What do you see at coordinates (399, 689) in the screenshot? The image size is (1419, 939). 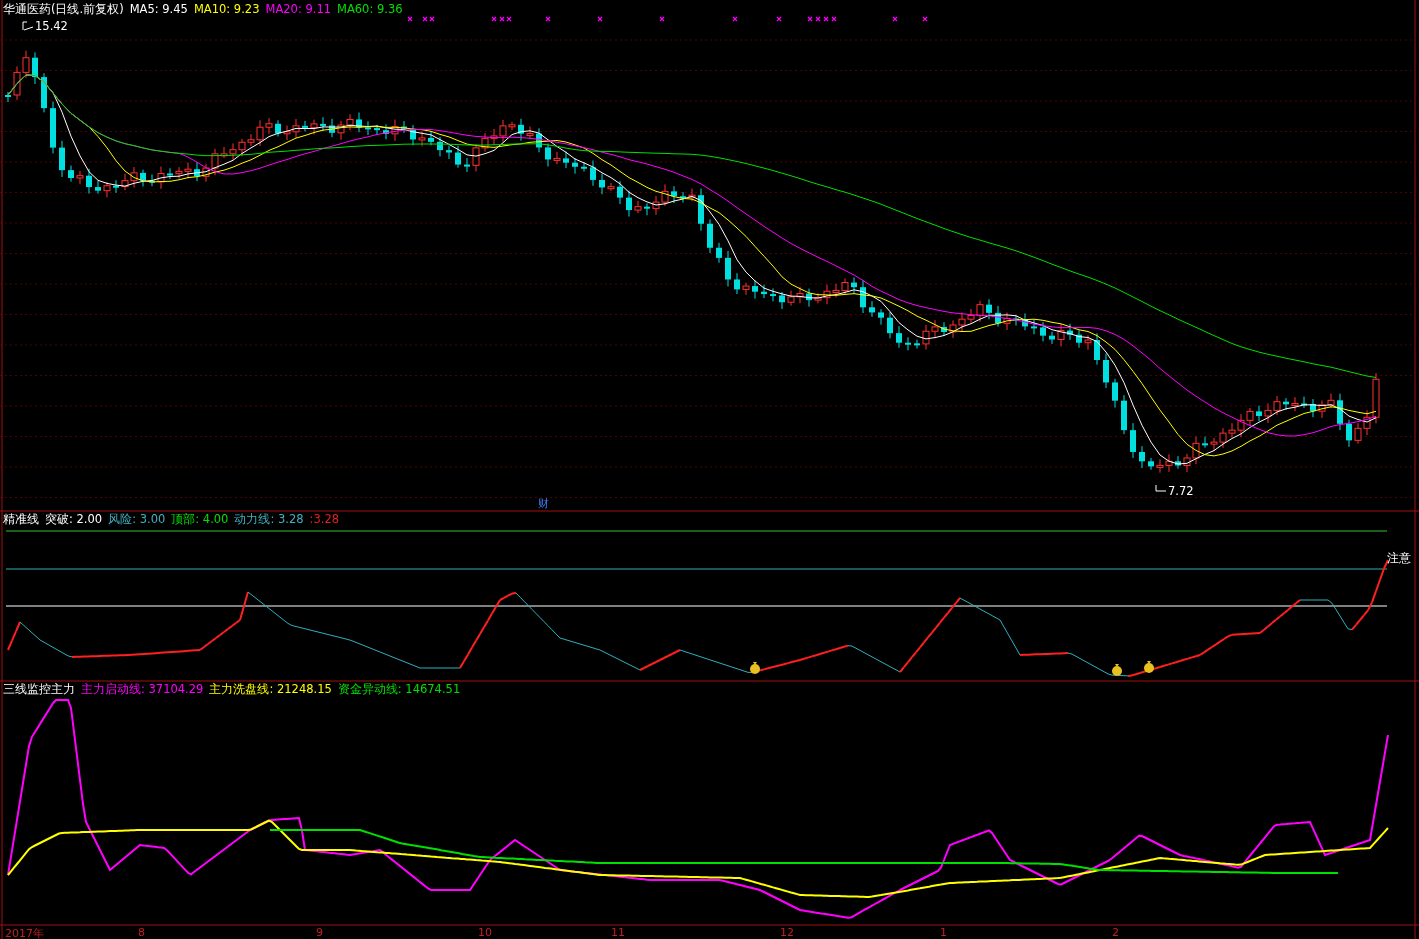 I see `indicator-value: 资金异动线: 14674.51` at bounding box center [399, 689].